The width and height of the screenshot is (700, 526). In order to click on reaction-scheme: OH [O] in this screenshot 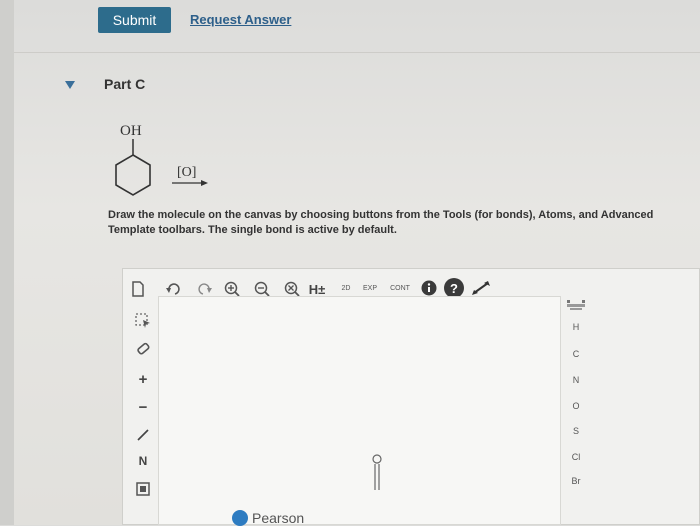, I will do `click(161, 159)`.